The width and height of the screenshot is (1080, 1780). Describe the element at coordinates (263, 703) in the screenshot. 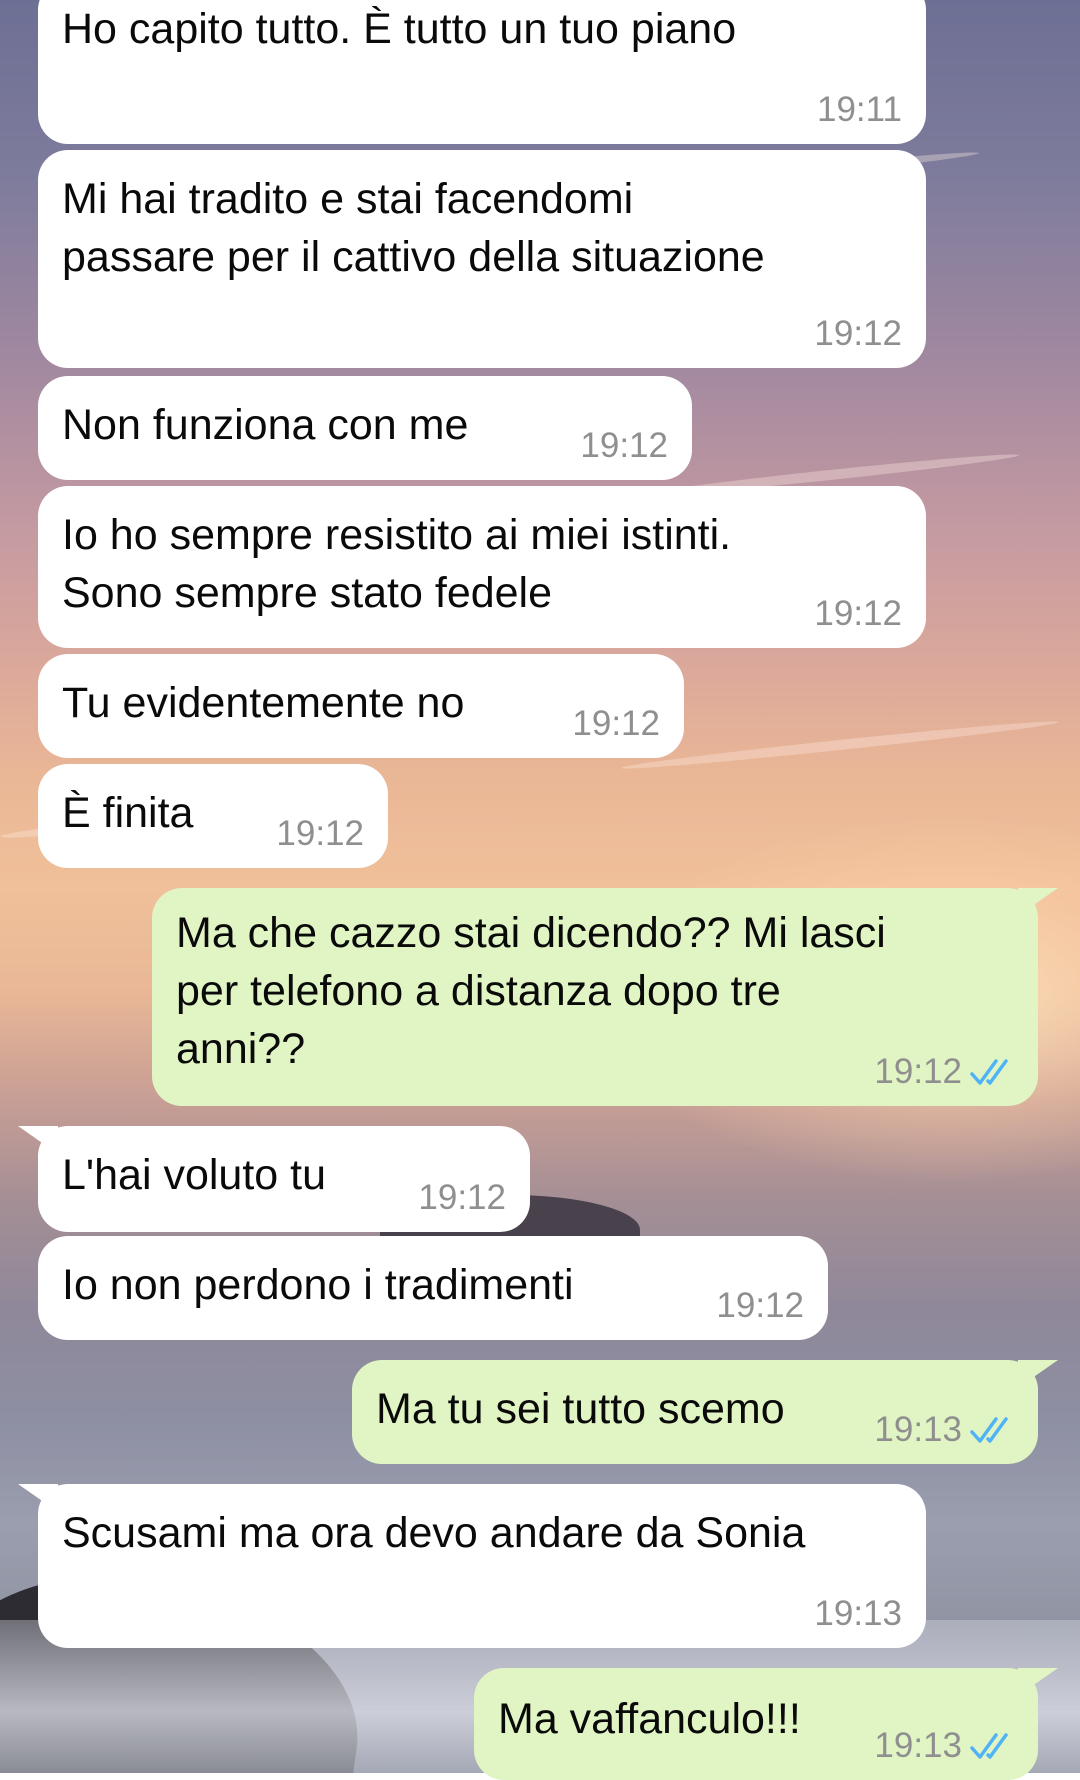

I see `message-text: Tu evidentemente no` at that location.